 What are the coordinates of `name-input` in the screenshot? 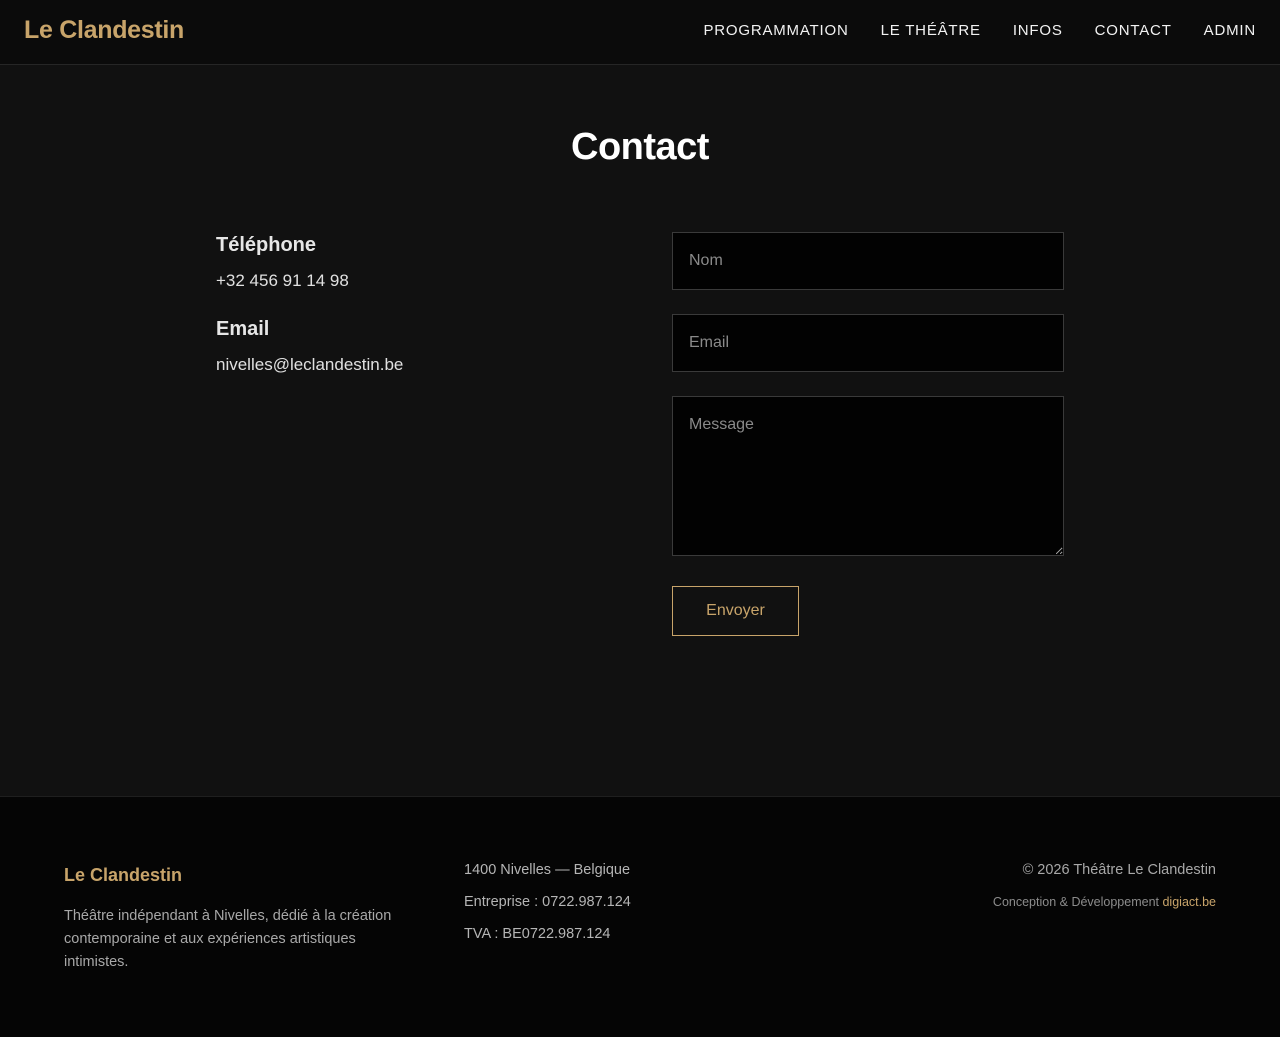 It's located at (868, 261).